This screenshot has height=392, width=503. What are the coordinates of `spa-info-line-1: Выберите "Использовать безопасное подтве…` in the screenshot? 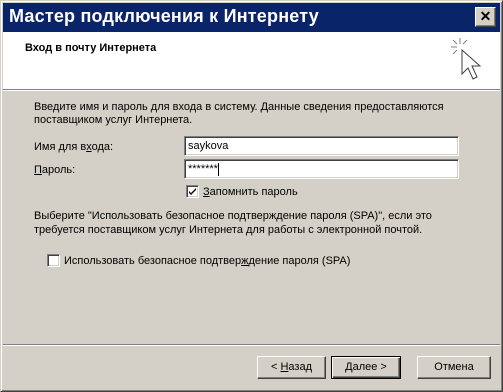 It's located at (233, 216).